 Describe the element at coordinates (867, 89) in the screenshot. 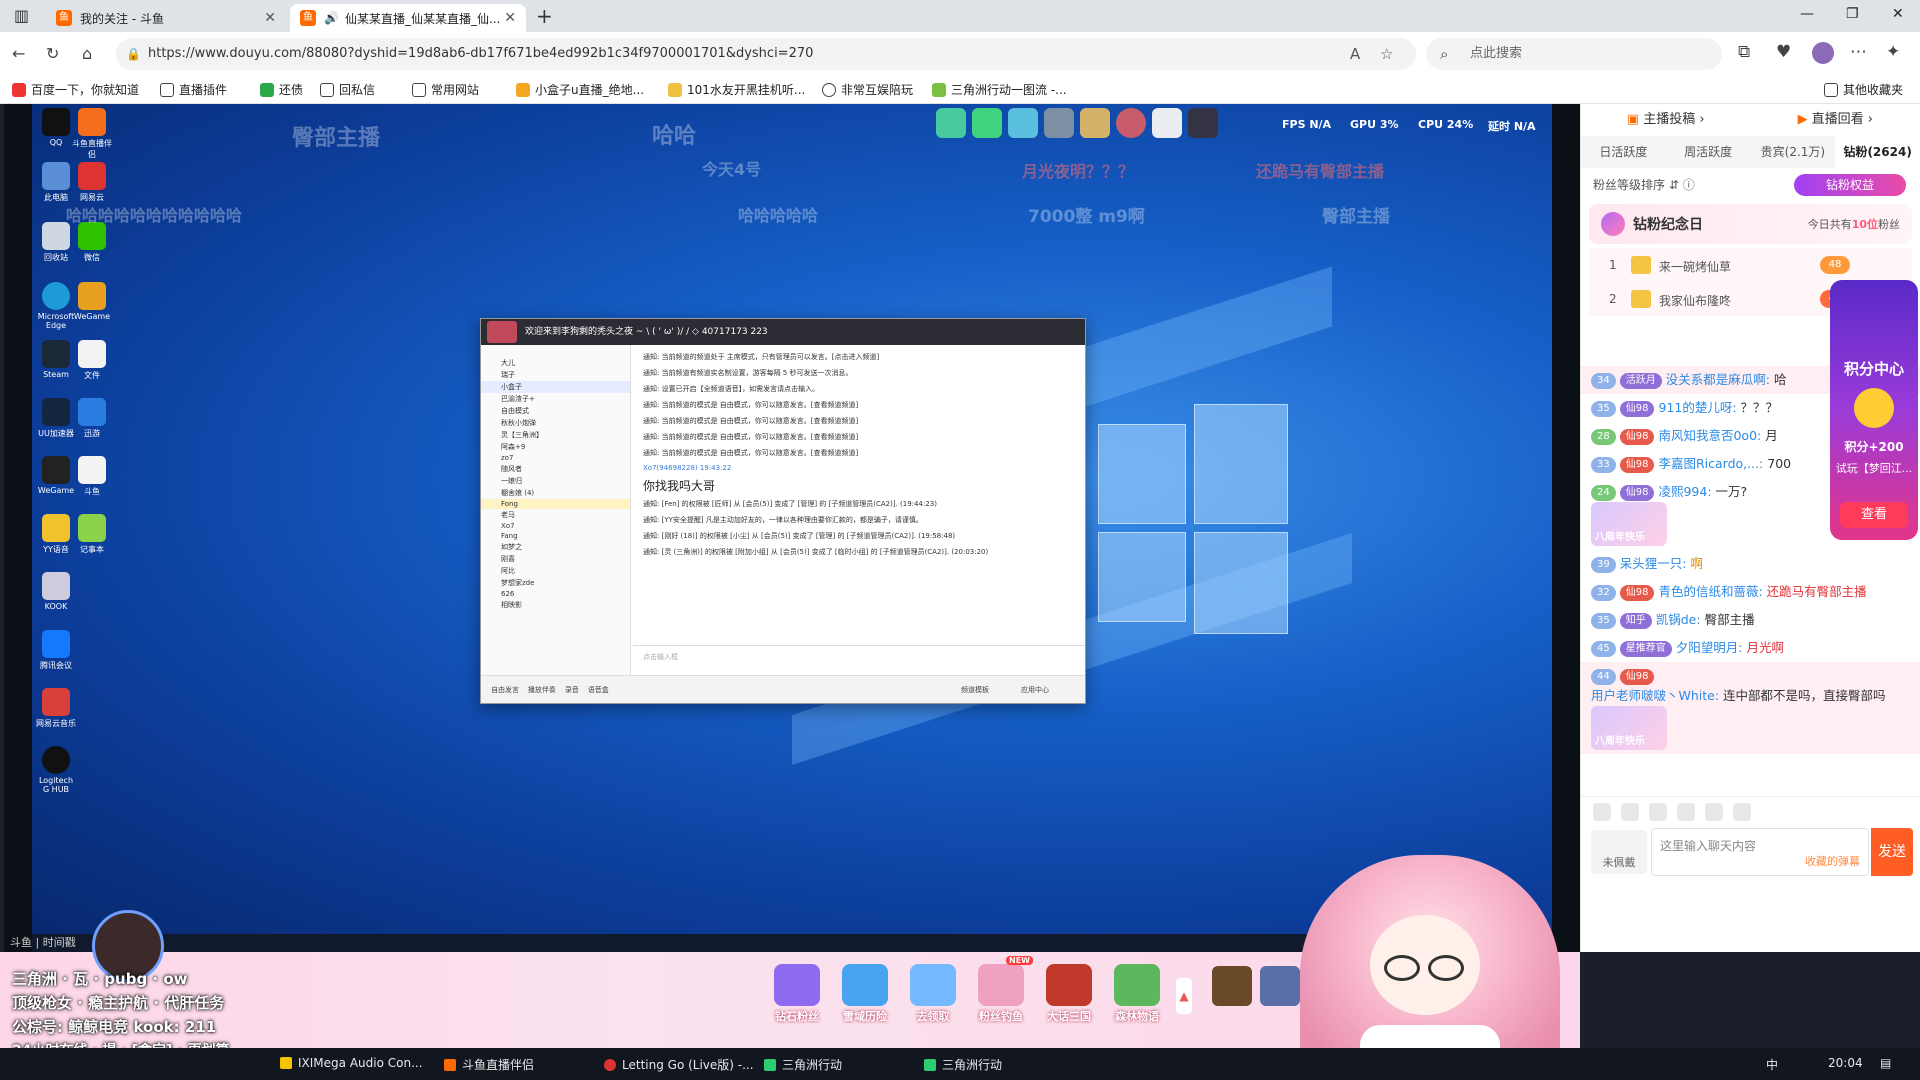

I see `bookmark-item: 非常互娱陪玩` at that location.